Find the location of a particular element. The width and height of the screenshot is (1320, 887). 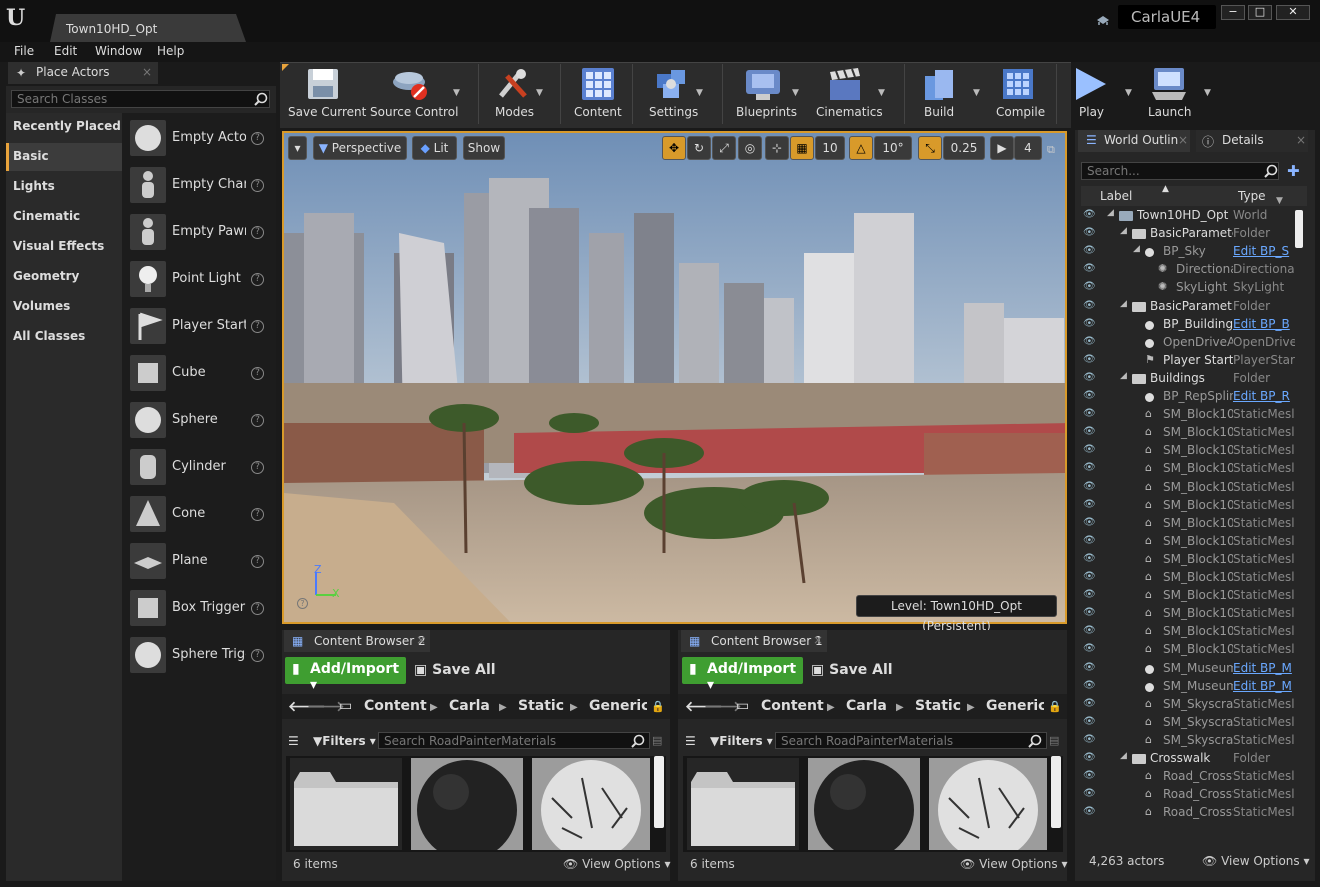

actor-item-label: Empty Actor is located at coordinates (209, 137).